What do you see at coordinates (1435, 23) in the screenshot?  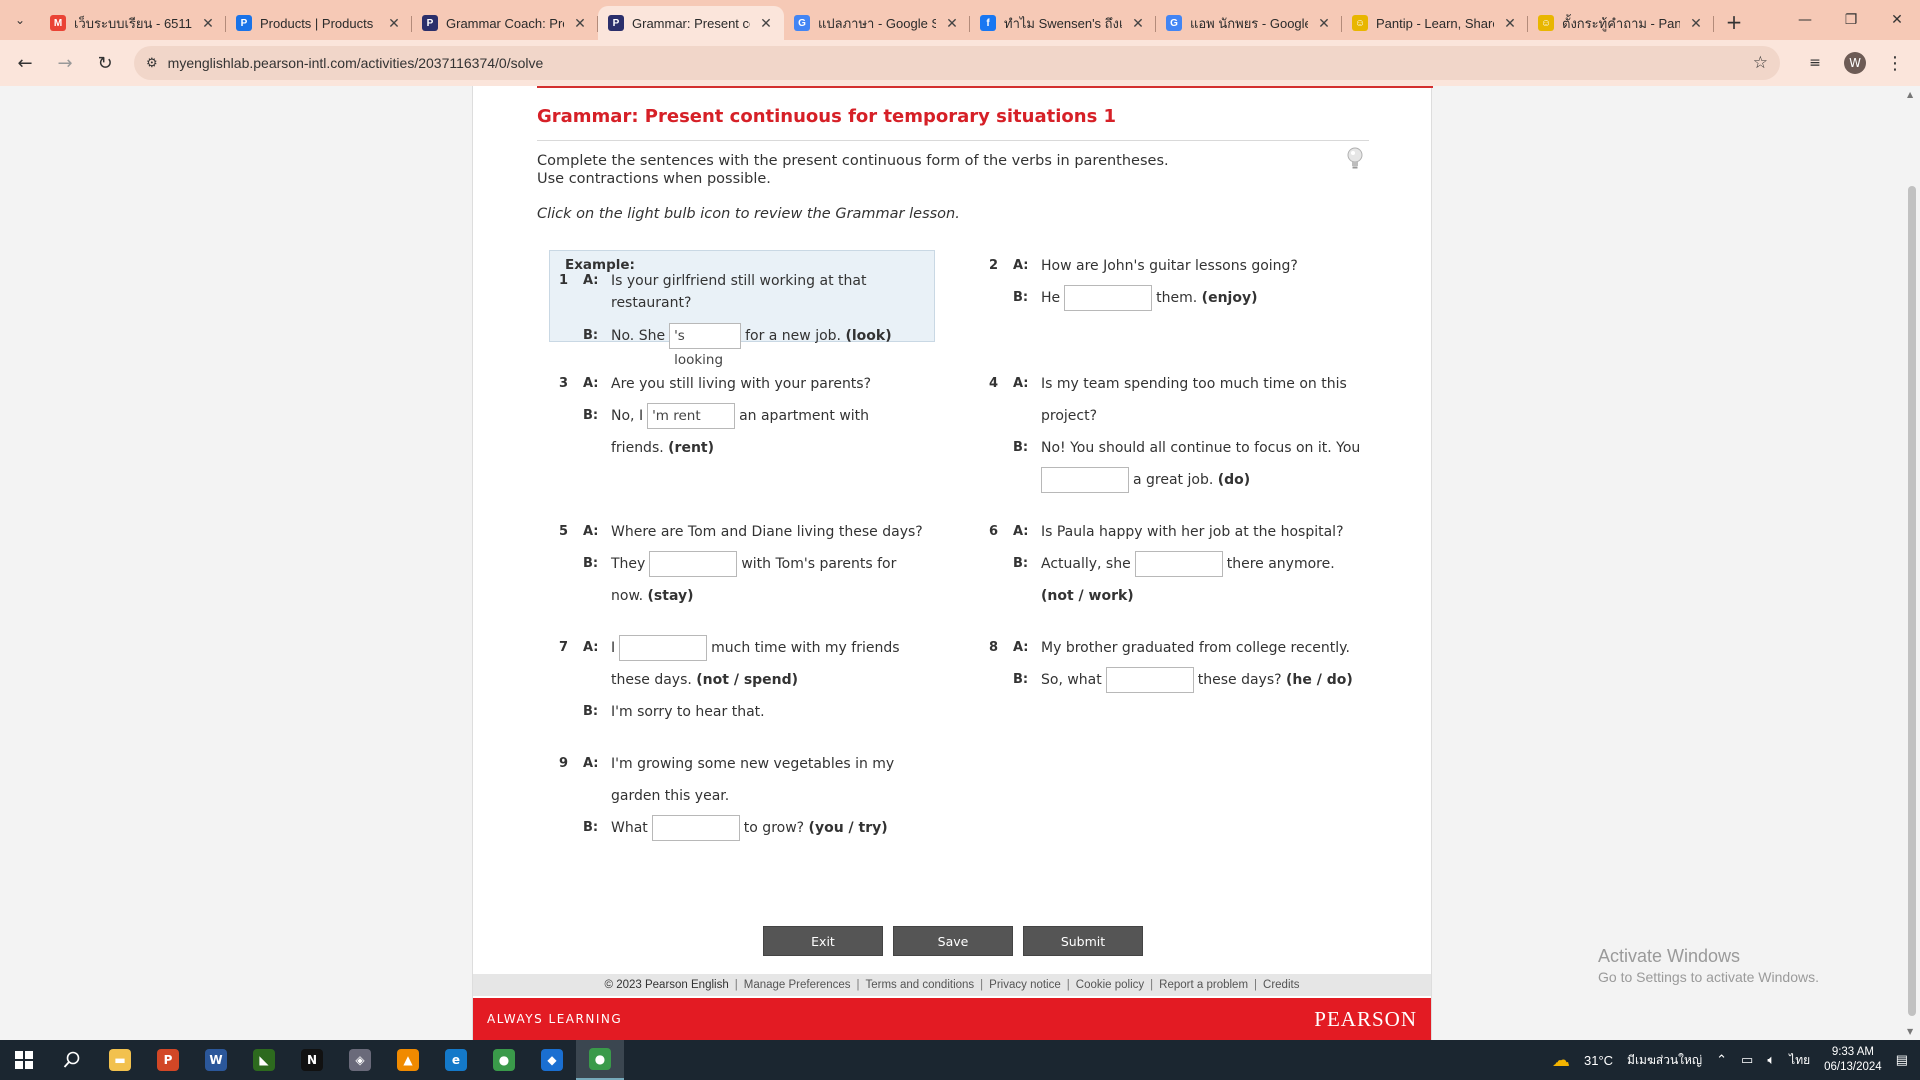 I see `browser-tab: ☺ Pantip - Learn, Share ✕` at bounding box center [1435, 23].